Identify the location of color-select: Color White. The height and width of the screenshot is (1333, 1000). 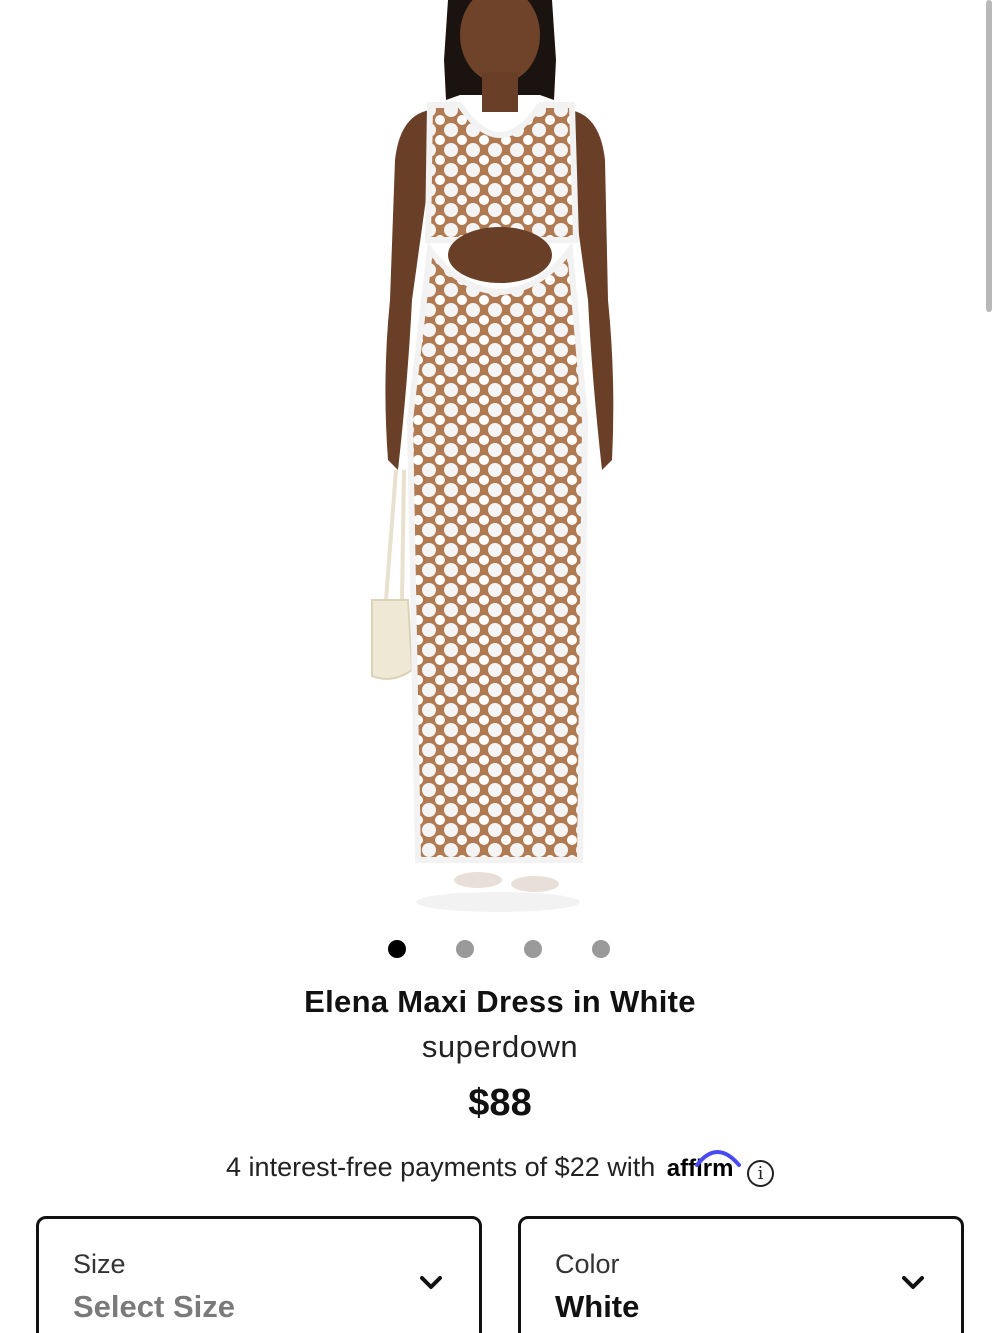
(741, 1274).